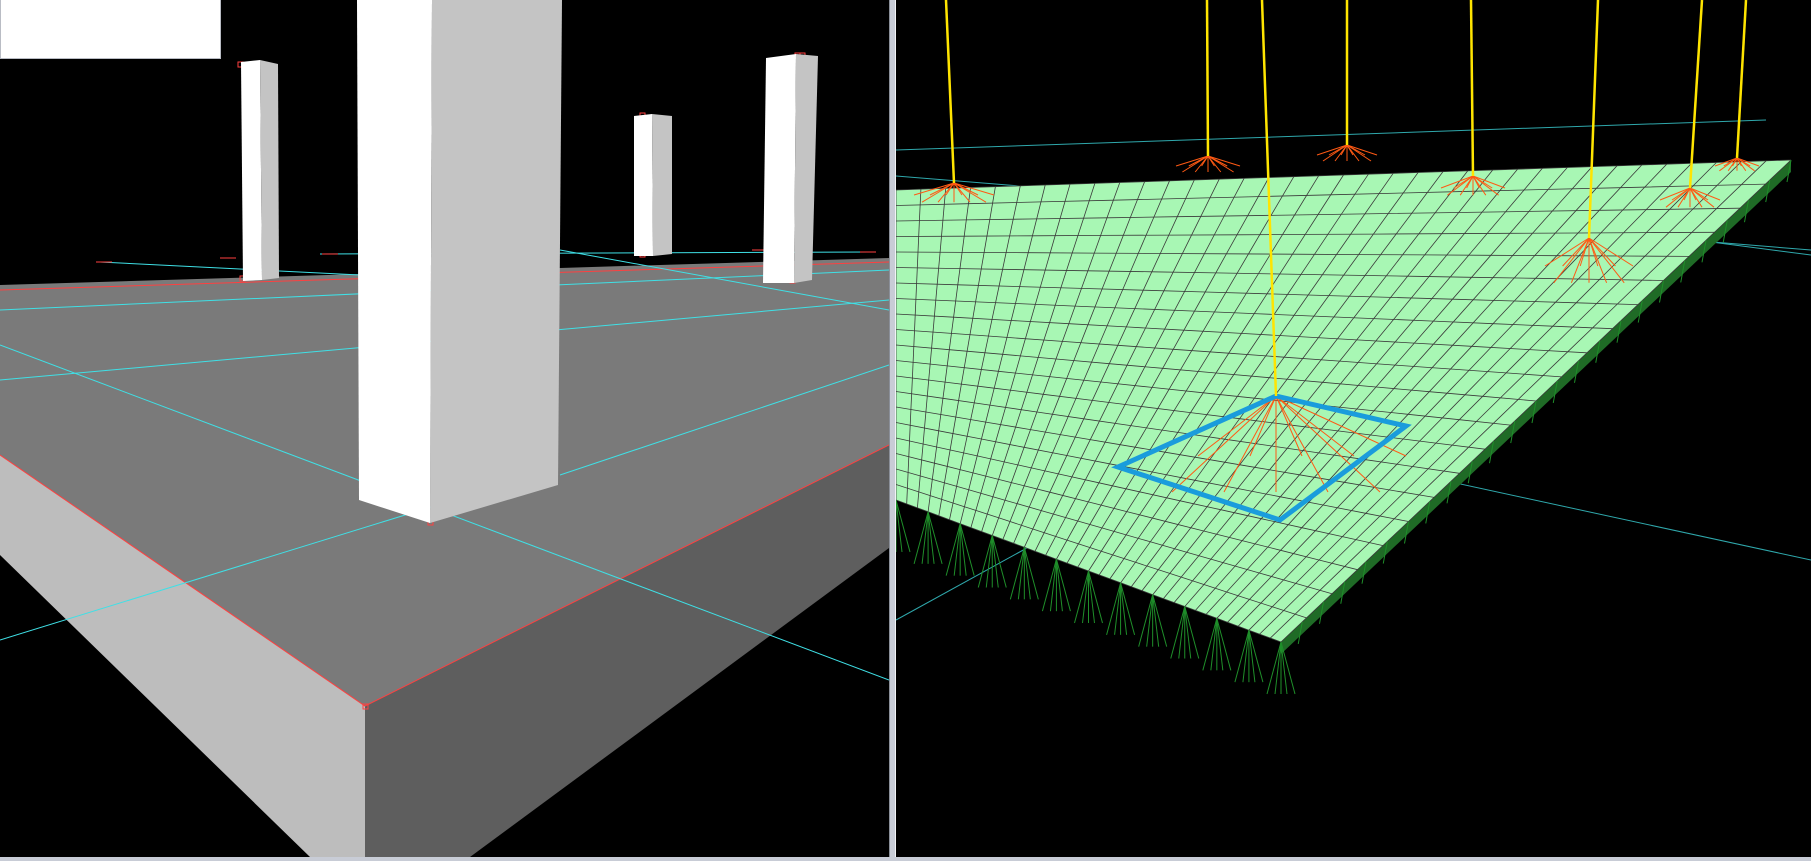  What do you see at coordinates (905, 859) in the screenshot?
I see `status-strip` at bounding box center [905, 859].